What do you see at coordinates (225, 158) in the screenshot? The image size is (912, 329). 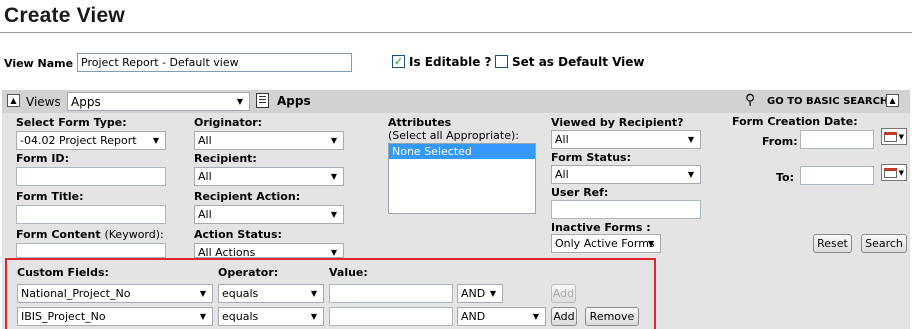 I see `recipient-label: Recipient:` at bounding box center [225, 158].